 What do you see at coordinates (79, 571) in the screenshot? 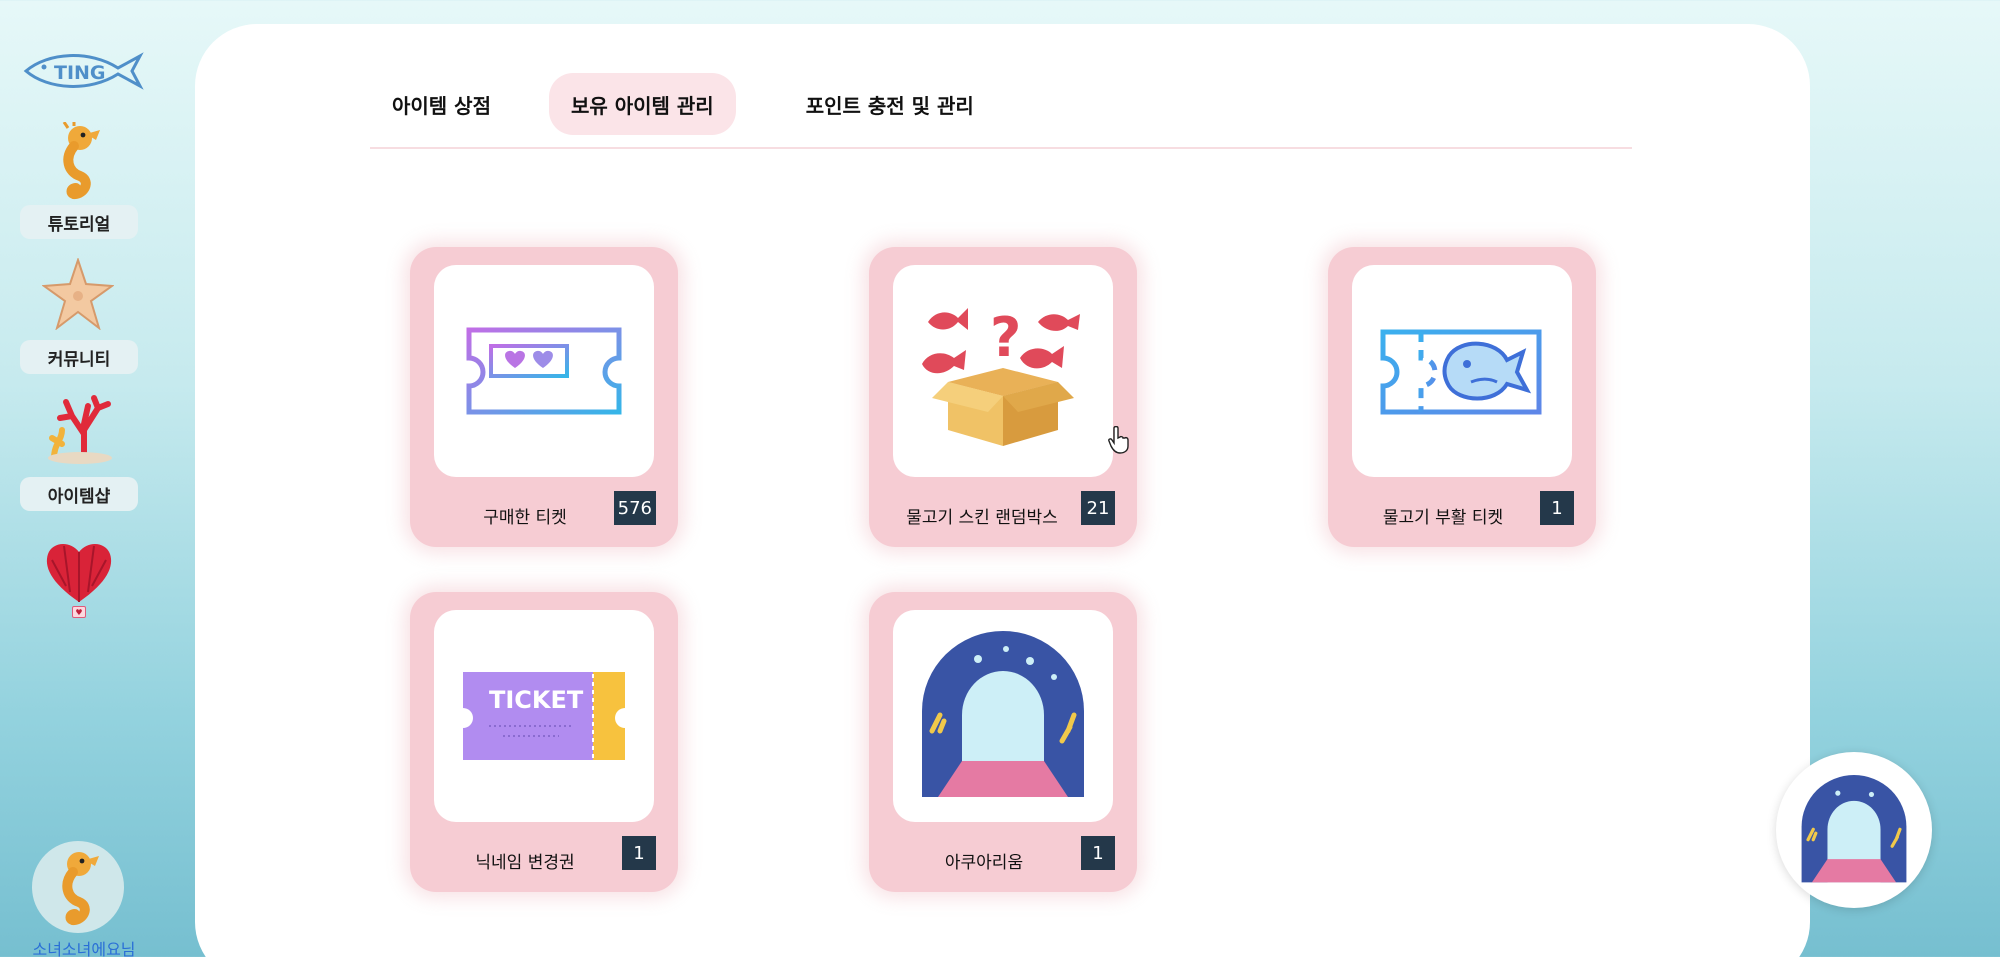
I see `heart-lantern-icon` at bounding box center [79, 571].